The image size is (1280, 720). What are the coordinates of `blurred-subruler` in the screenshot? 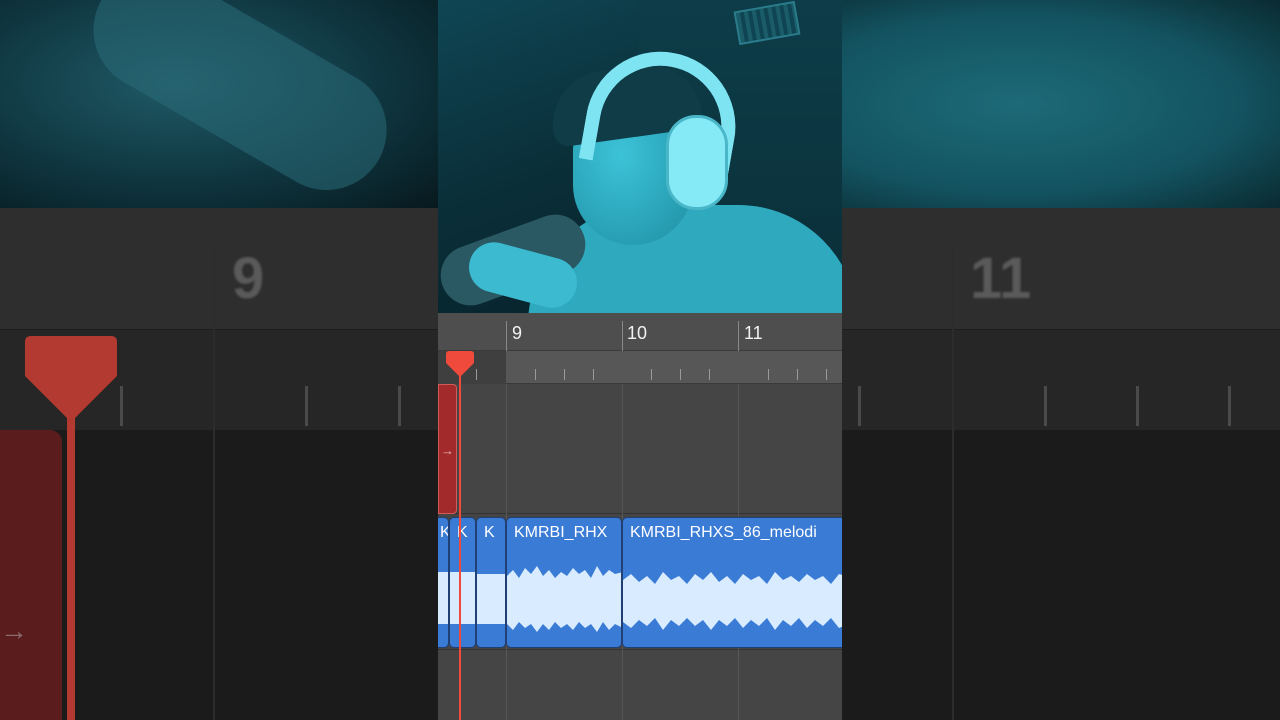 It's located at (1061, 380).